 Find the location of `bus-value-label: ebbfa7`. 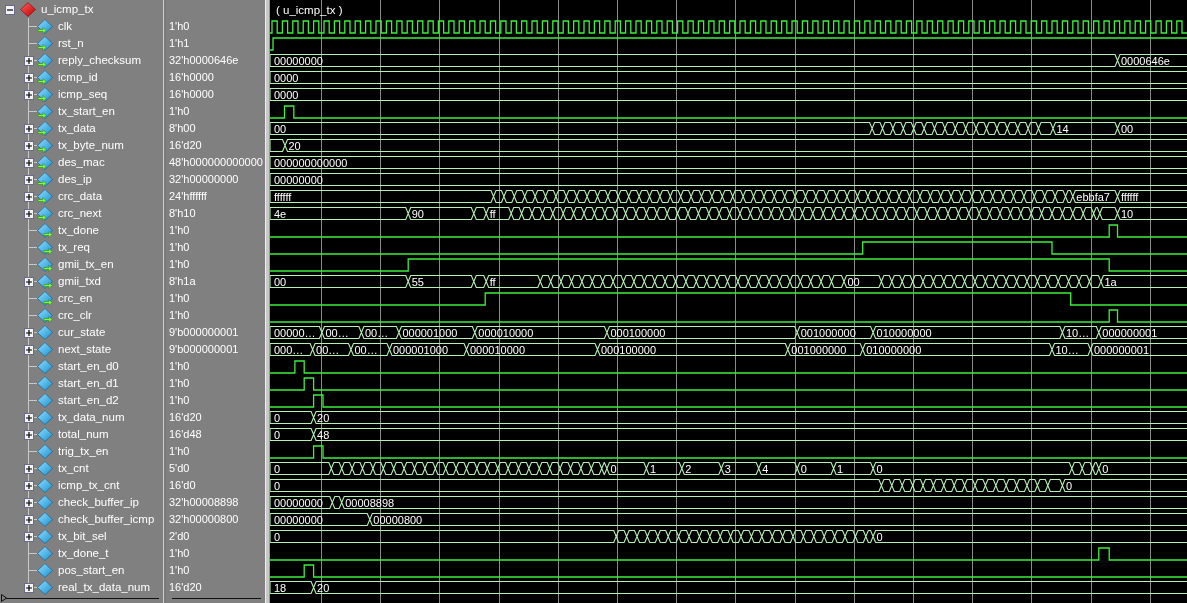

bus-value-label: ebbfa7 is located at coordinates (1093, 197).